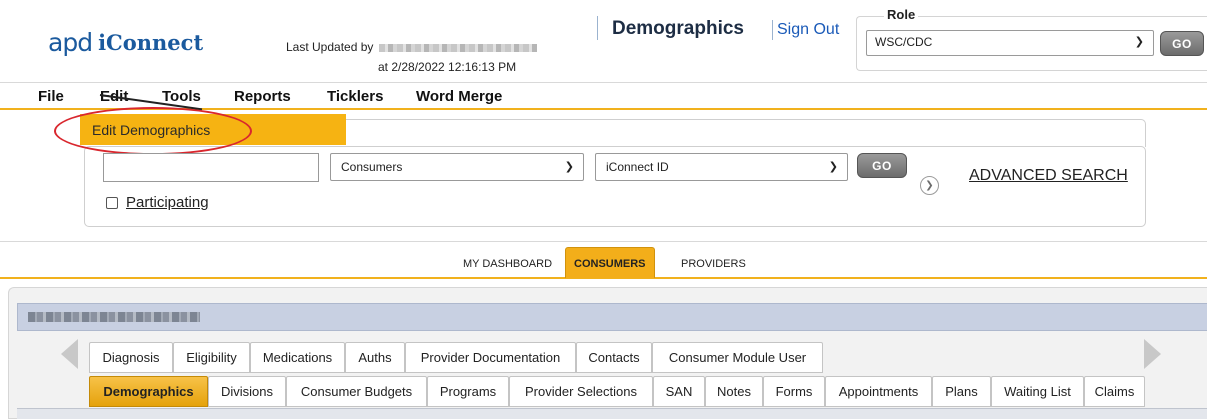  I want to click on participating-checkbox-row: Participating, so click(157, 202).